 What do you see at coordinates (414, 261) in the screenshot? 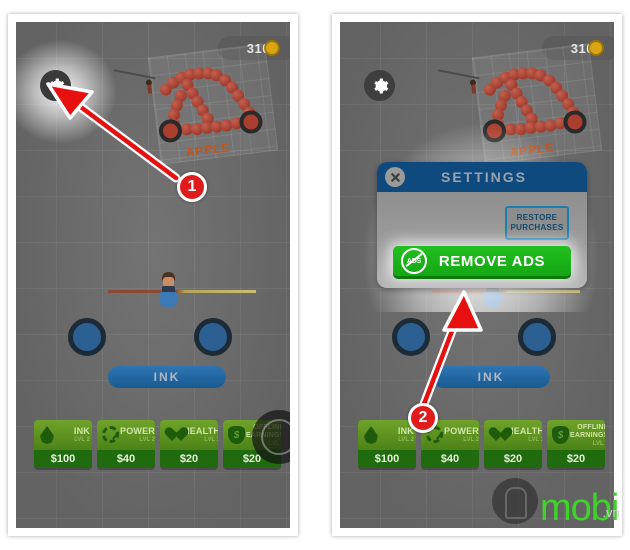
I see `no-ads-icon: ADS` at bounding box center [414, 261].